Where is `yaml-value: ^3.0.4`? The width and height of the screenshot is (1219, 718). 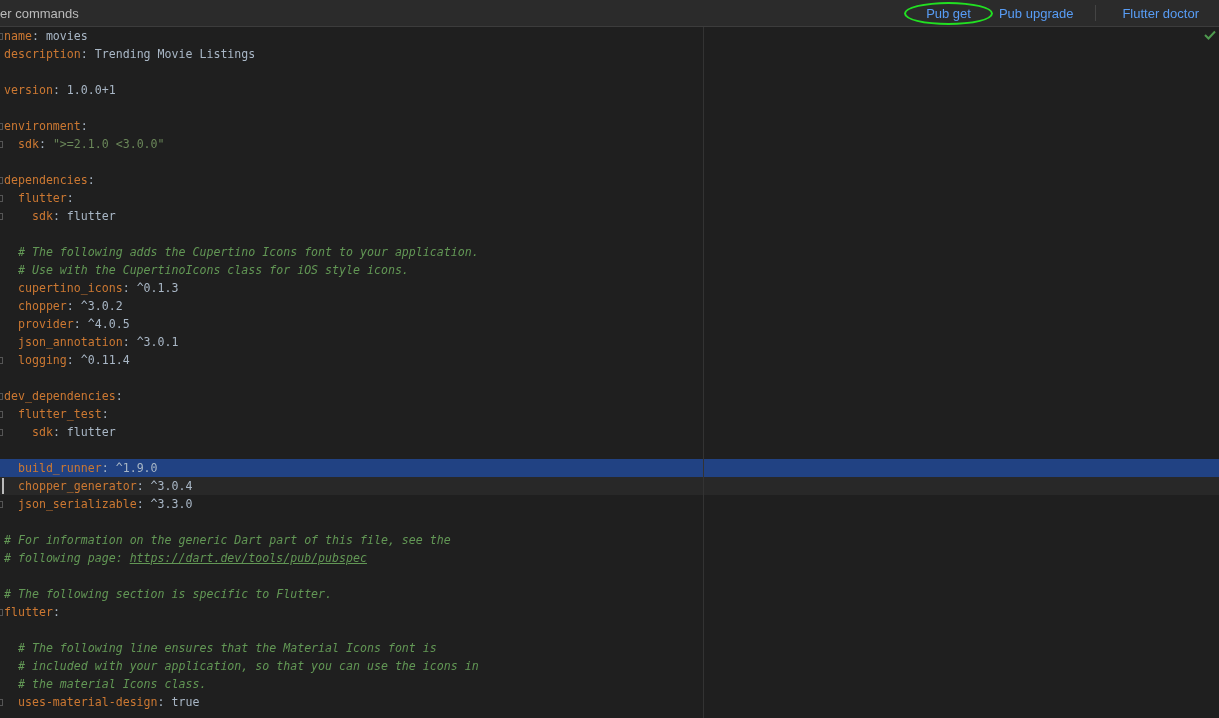
yaml-value: ^3.0.4 is located at coordinates (171, 486).